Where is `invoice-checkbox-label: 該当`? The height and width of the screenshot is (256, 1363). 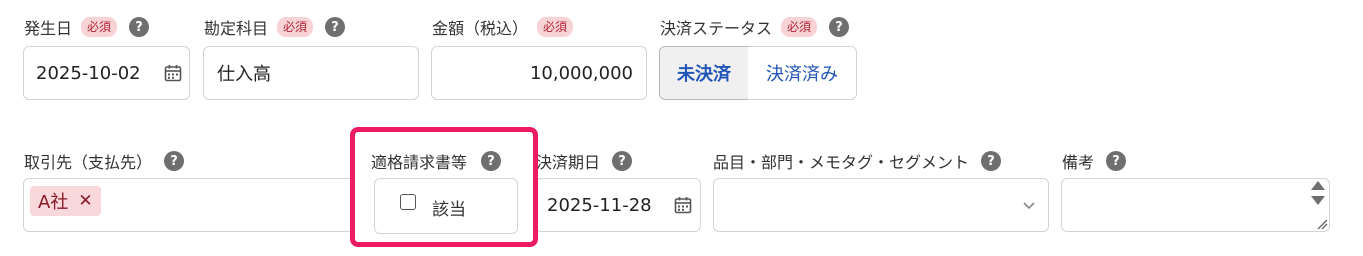 invoice-checkbox-label: 該当 is located at coordinates (449, 210).